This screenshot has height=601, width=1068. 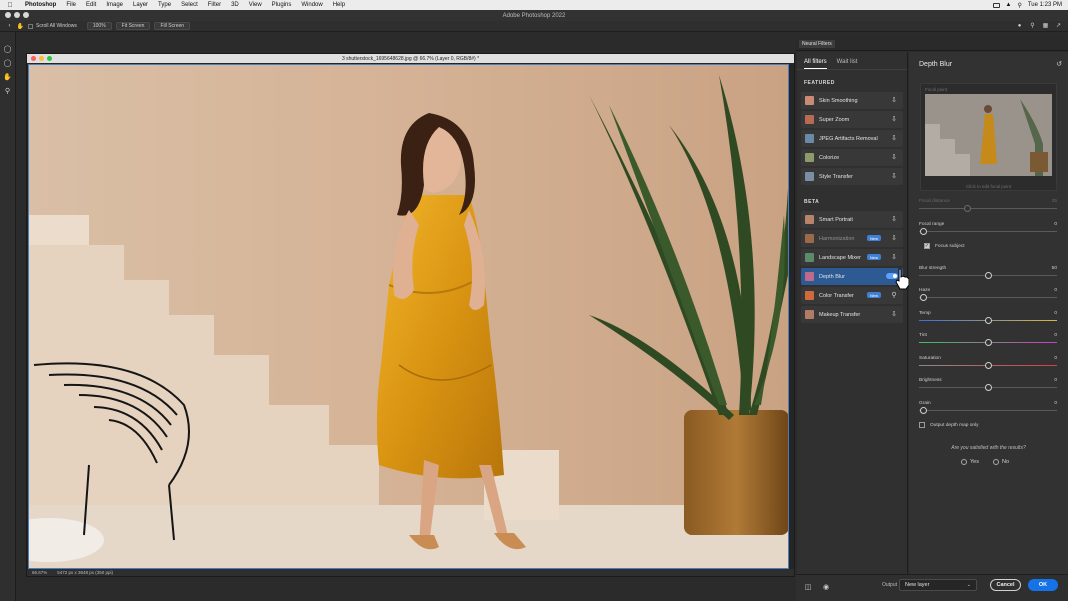 What do you see at coordinates (8, 15) in the screenshot?
I see `close-window-button` at bounding box center [8, 15].